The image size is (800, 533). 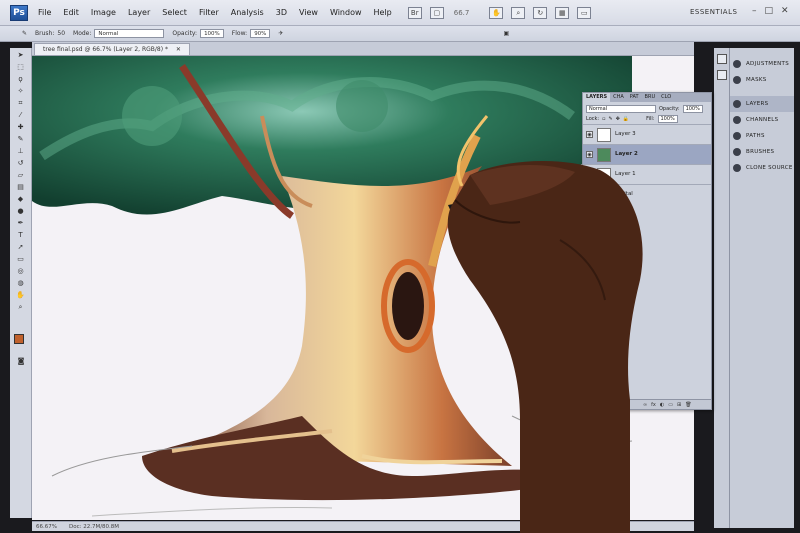 I want to click on close-icon: ✕, so click(x=785, y=11).